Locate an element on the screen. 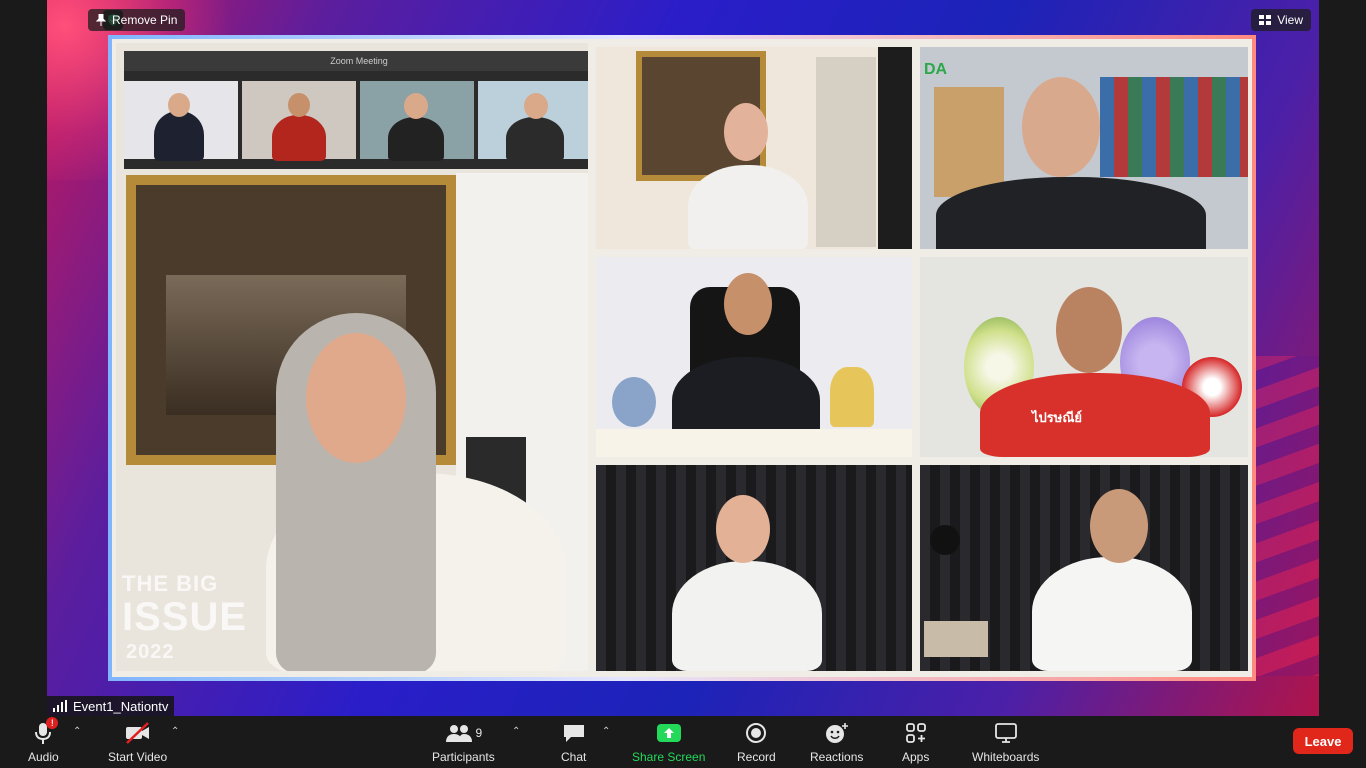  video-tile-post-speaker: ไปรษณีย์ is located at coordinates (1084, 357).